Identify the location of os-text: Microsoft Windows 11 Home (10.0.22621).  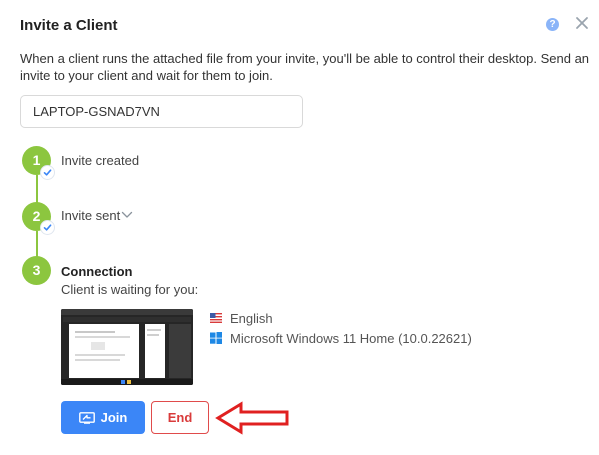
(351, 338).